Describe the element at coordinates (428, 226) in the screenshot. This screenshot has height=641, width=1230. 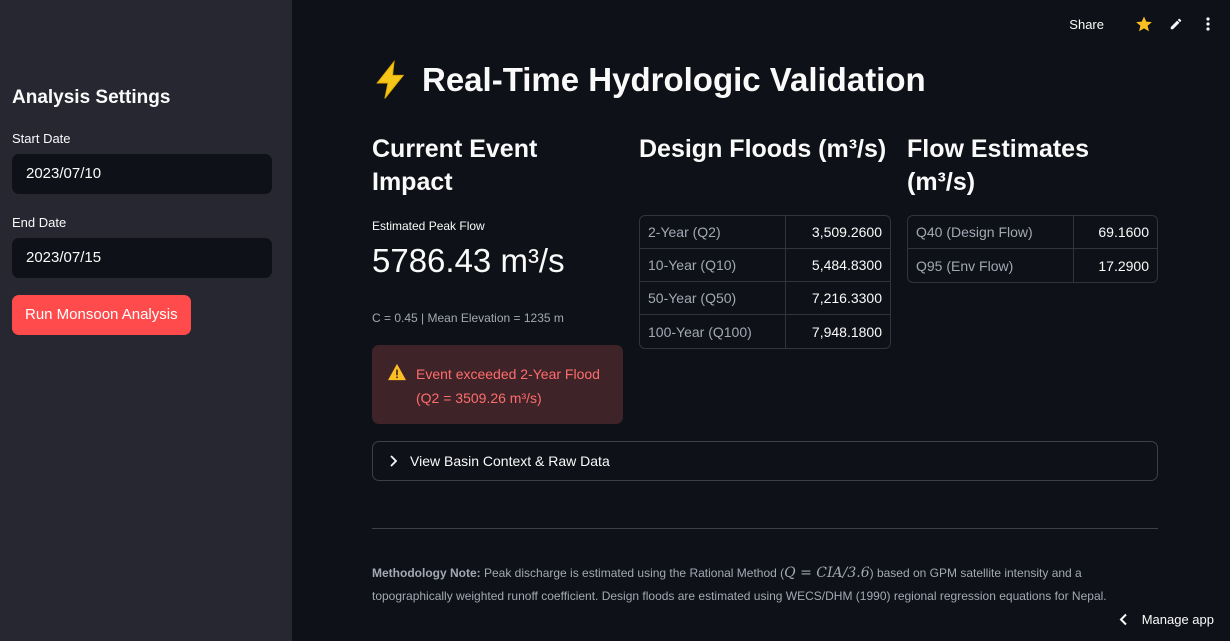
I see `metric-label: Estimated Peak Flow` at that location.